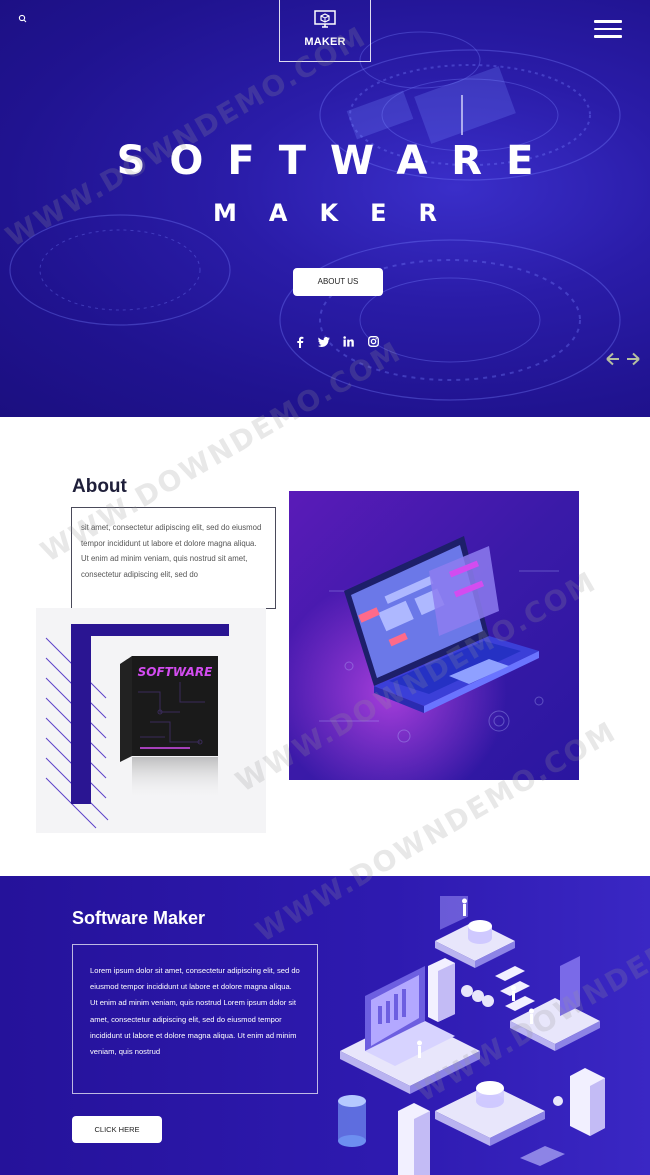 This screenshot has height=1175, width=650. I want to click on software-box-image: SOFTWARE, so click(169, 729).